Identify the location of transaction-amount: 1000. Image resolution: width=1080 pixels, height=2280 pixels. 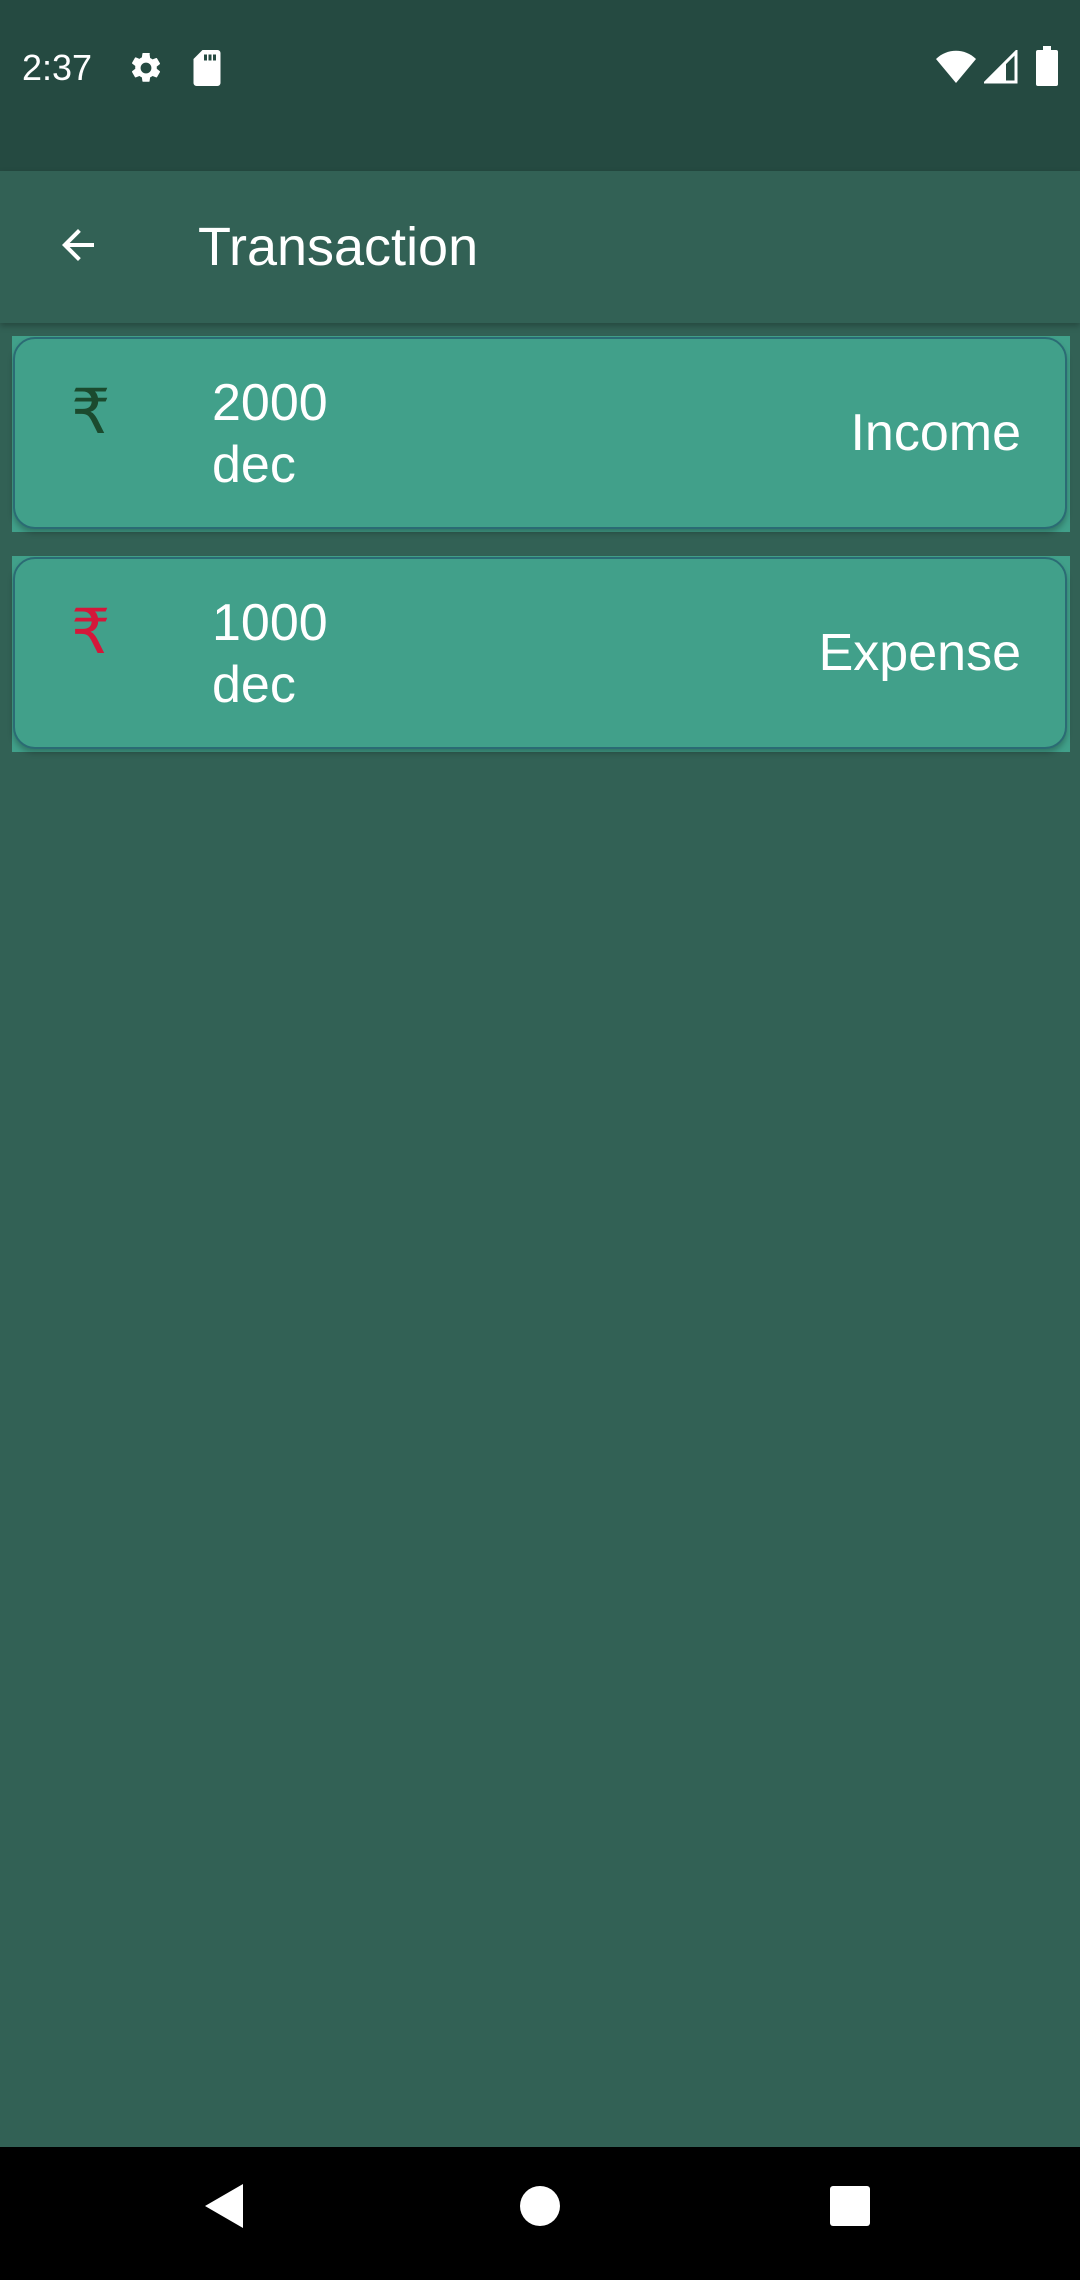
(270, 623).